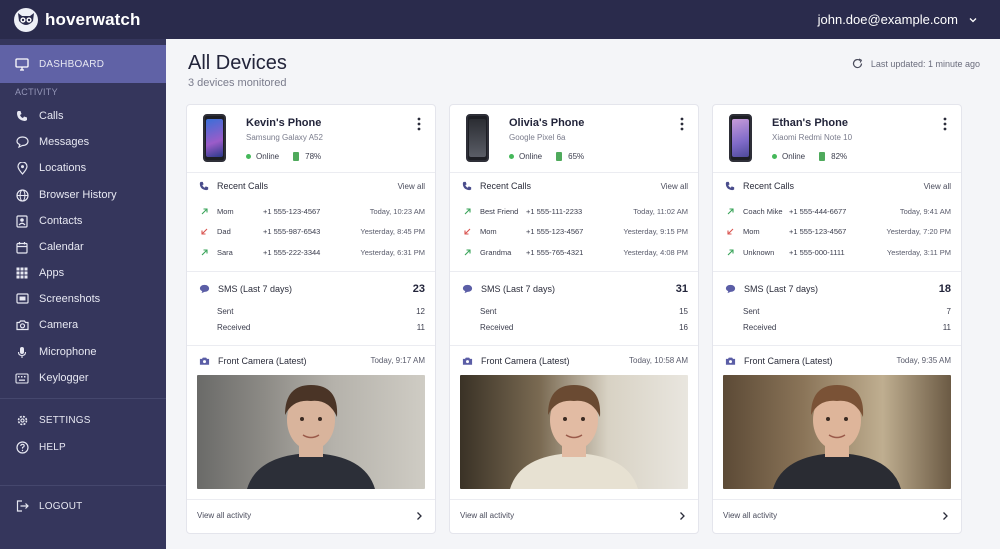  Describe the element at coordinates (83, 195) in the screenshot. I see `sidebar-item-browser-history: Browser History` at that location.